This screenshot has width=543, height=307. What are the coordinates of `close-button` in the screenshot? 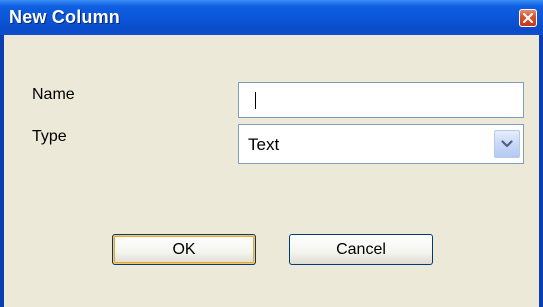 It's located at (528, 18).